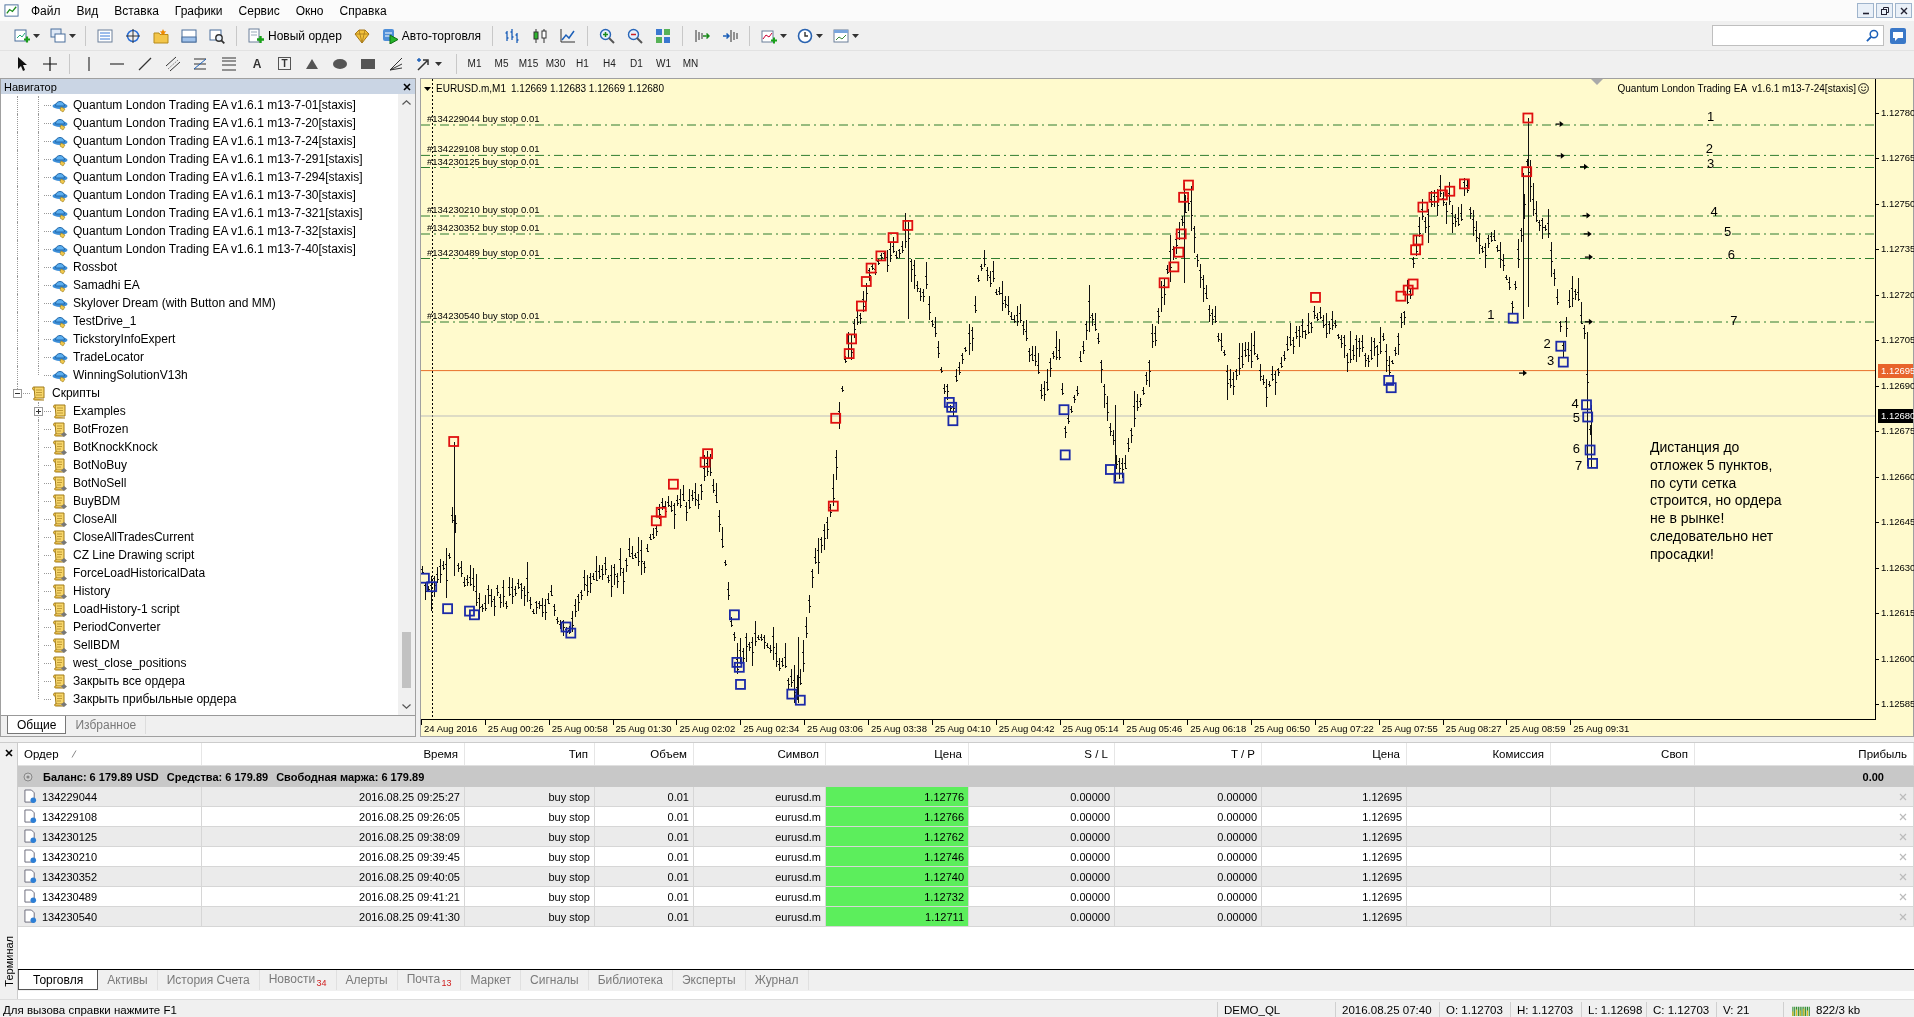  Describe the element at coordinates (72, 357) in the screenshot. I see `tree-item: TradeLocator` at that location.